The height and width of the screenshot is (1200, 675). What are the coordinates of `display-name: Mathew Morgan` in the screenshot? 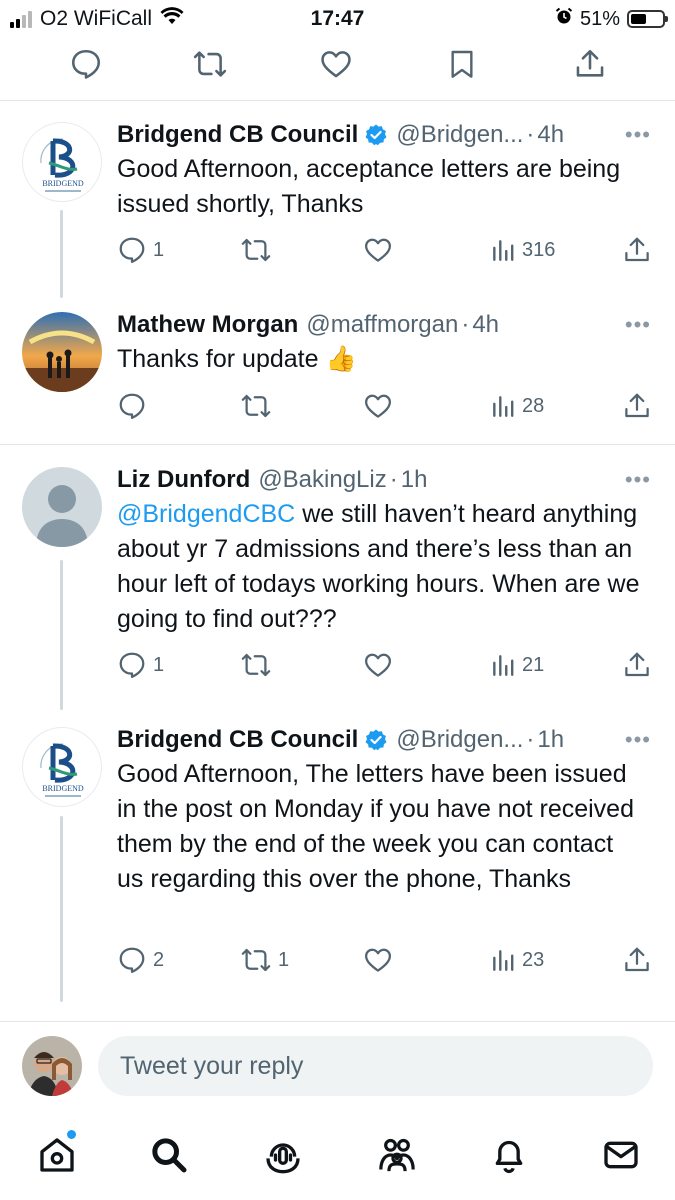 It's located at (207, 325).